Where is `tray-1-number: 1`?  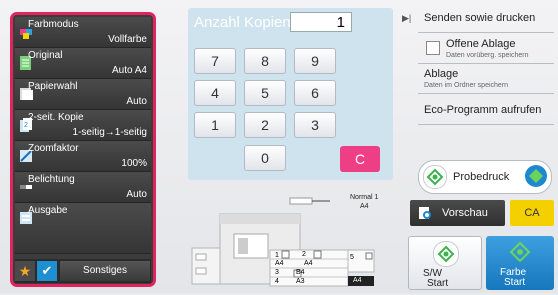
tray-1-number: 1 is located at coordinates (277, 255).